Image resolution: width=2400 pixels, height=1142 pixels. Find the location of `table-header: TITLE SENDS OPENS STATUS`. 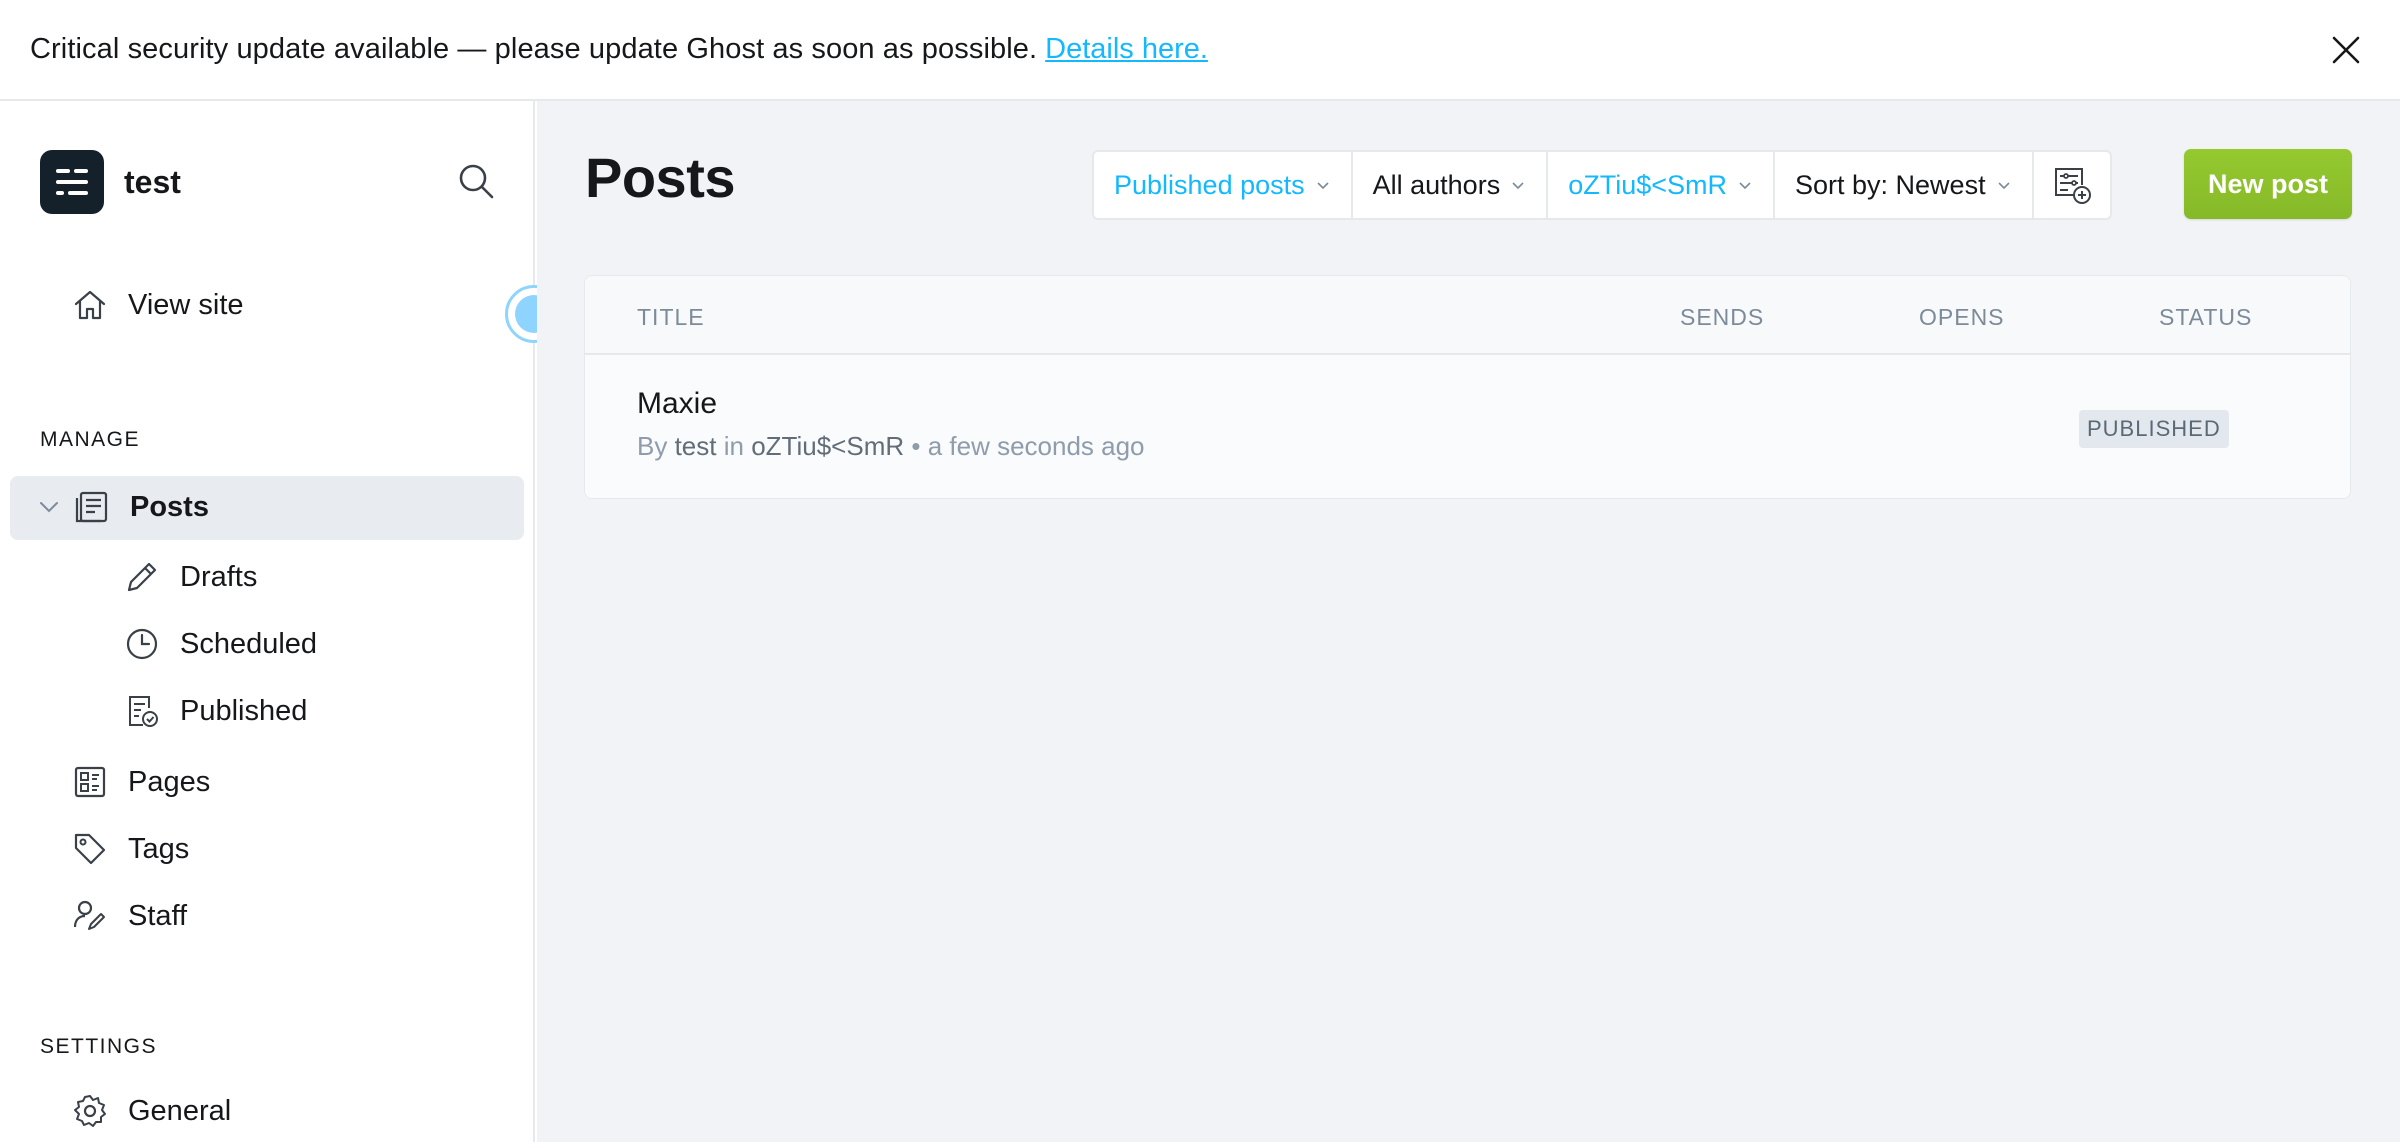

table-header: TITLE SENDS OPENS STATUS is located at coordinates (1467, 315).